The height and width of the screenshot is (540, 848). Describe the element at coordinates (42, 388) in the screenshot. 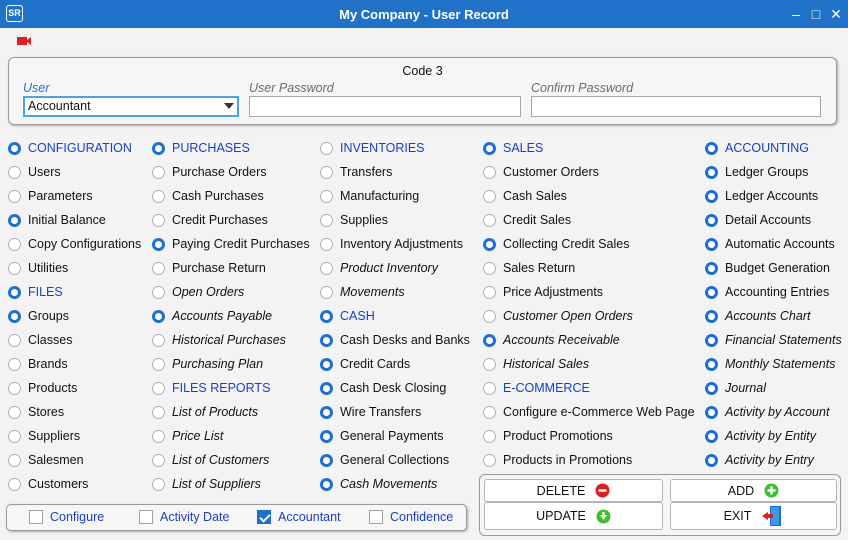

I see `permission-option: Products` at that location.